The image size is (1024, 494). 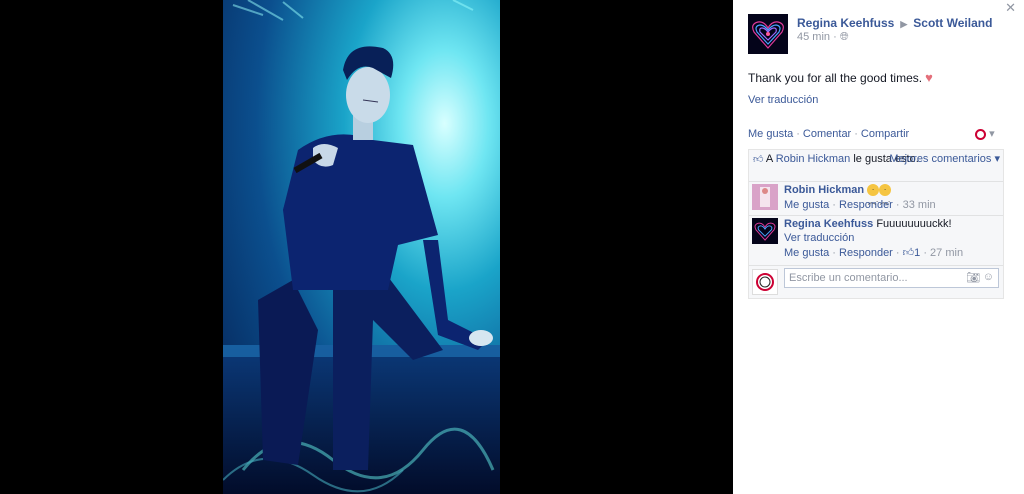 What do you see at coordinates (919, 205) in the screenshot?
I see `comment-time: 33 min` at bounding box center [919, 205].